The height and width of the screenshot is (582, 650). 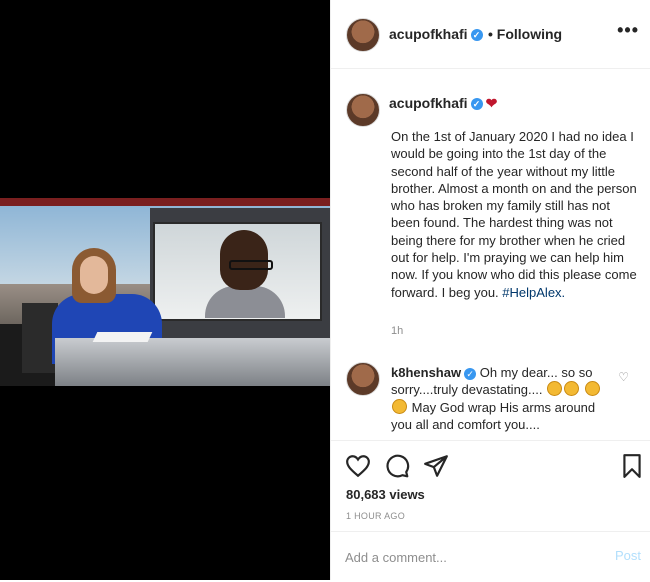 What do you see at coordinates (385, 494) in the screenshot?
I see `views-count: 80,683 views` at bounding box center [385, 494].